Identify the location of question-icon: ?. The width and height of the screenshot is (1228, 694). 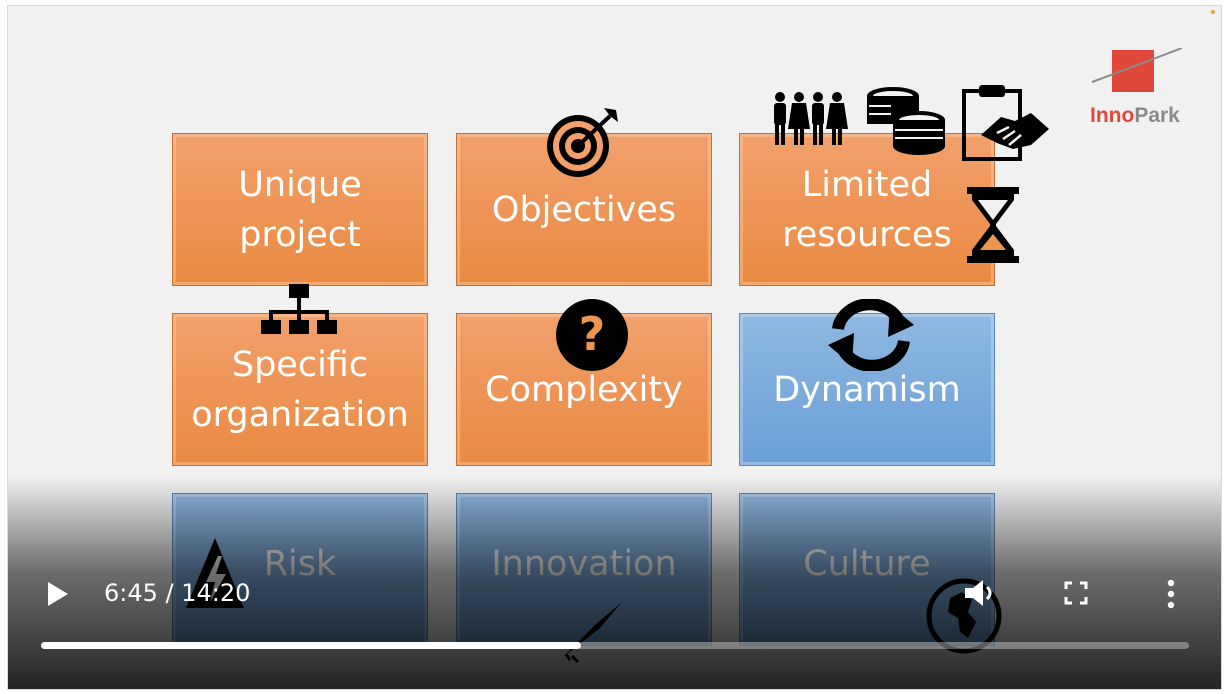
(592, 335).